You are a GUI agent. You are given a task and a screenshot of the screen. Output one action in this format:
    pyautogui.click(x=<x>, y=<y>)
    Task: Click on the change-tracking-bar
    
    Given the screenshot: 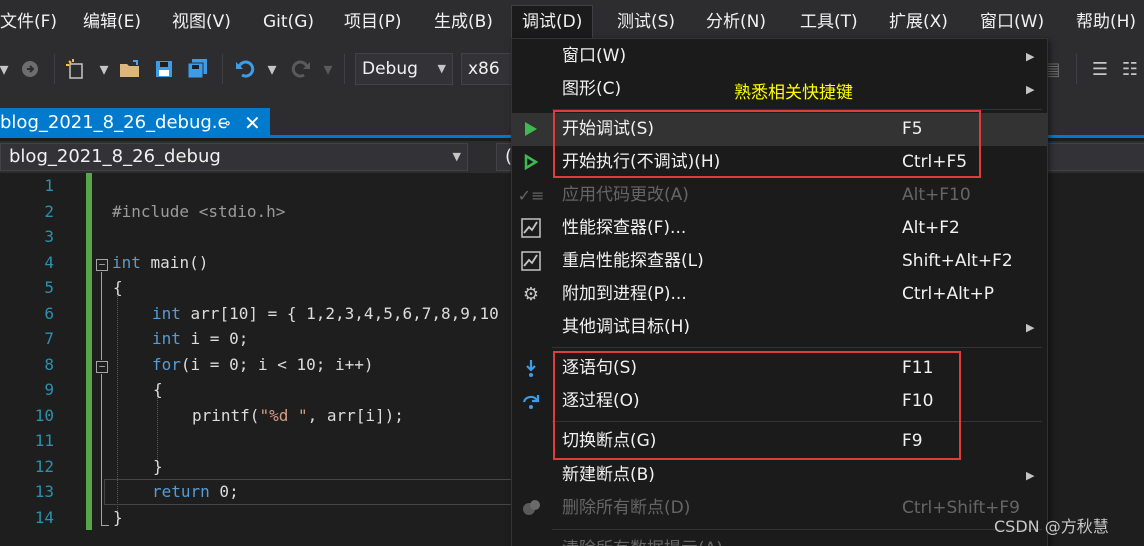 What is the action you would take?
    pyautogui.click(x=89, y=351)
    